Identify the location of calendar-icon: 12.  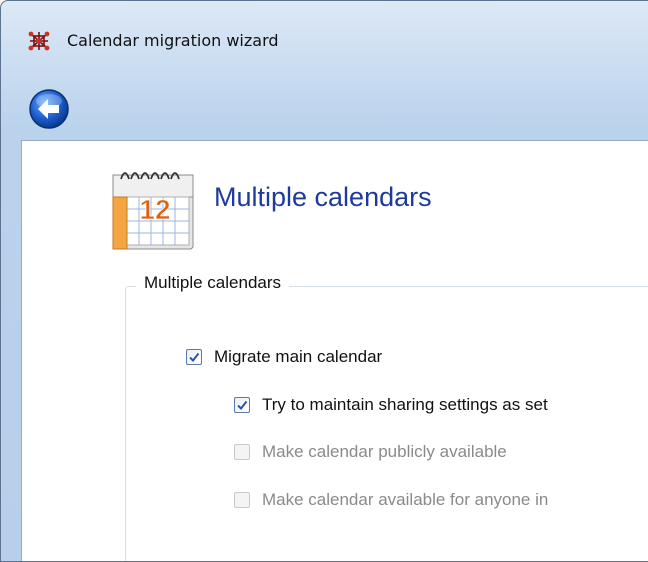
(153, 211).